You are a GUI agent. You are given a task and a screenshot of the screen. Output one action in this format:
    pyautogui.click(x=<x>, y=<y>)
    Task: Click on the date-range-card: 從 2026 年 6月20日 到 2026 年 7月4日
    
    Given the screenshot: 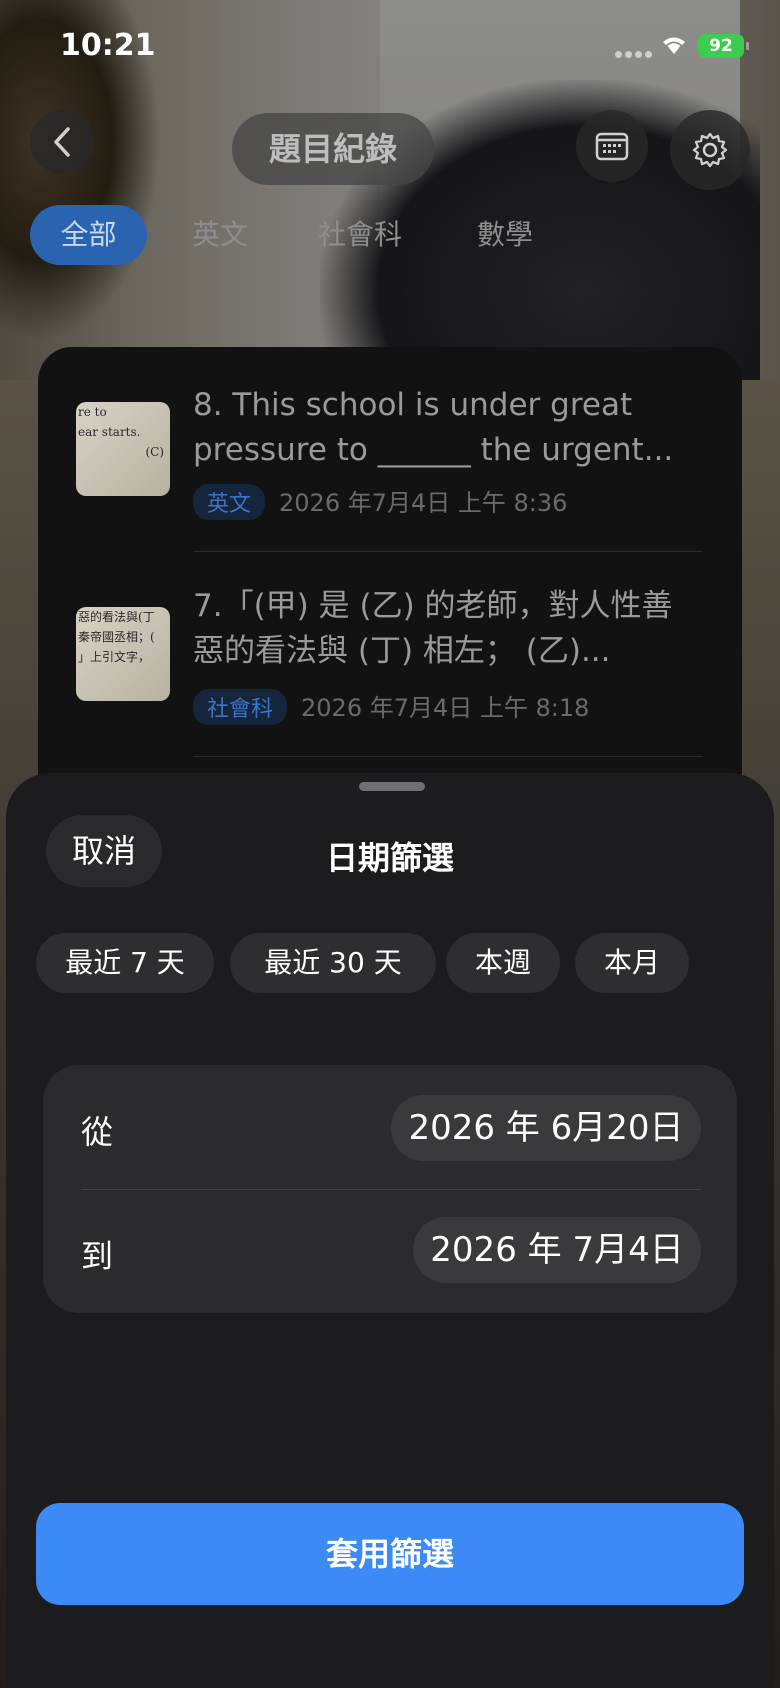 What is the action you would take?
    pyautogui.click(x=390, y=1189)
    